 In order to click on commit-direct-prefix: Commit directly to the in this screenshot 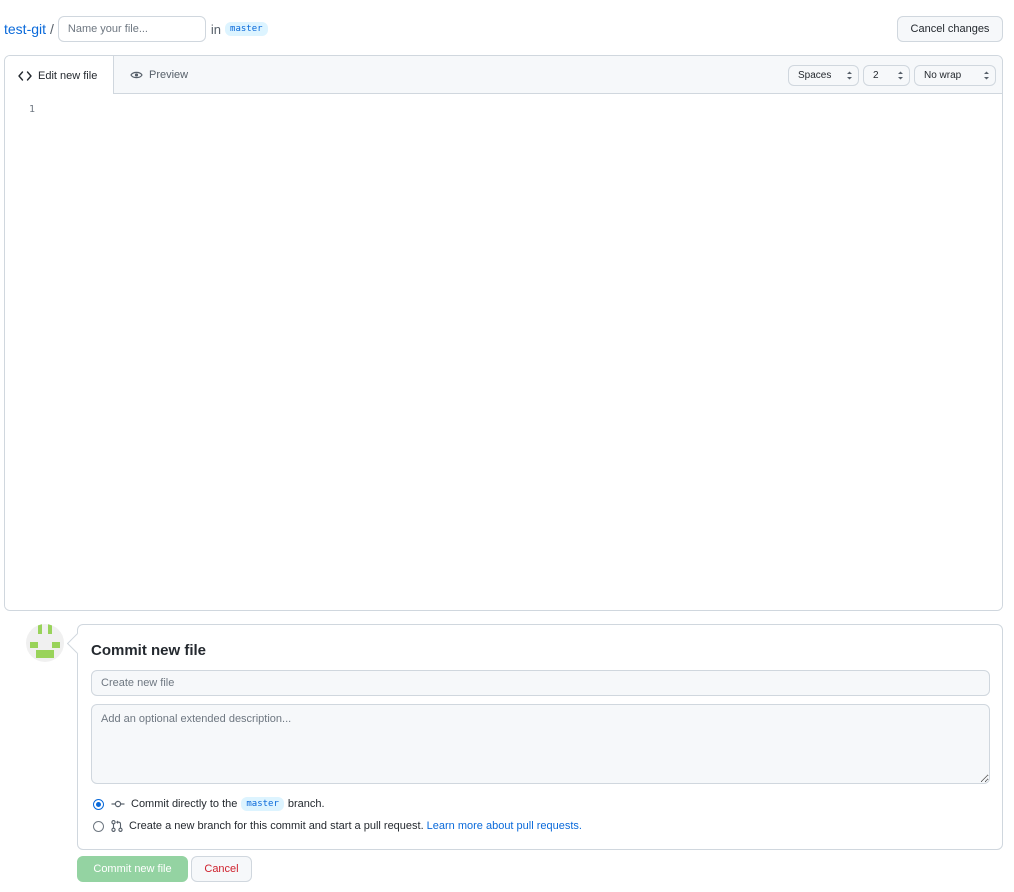, I will do `click(184, 804)`.